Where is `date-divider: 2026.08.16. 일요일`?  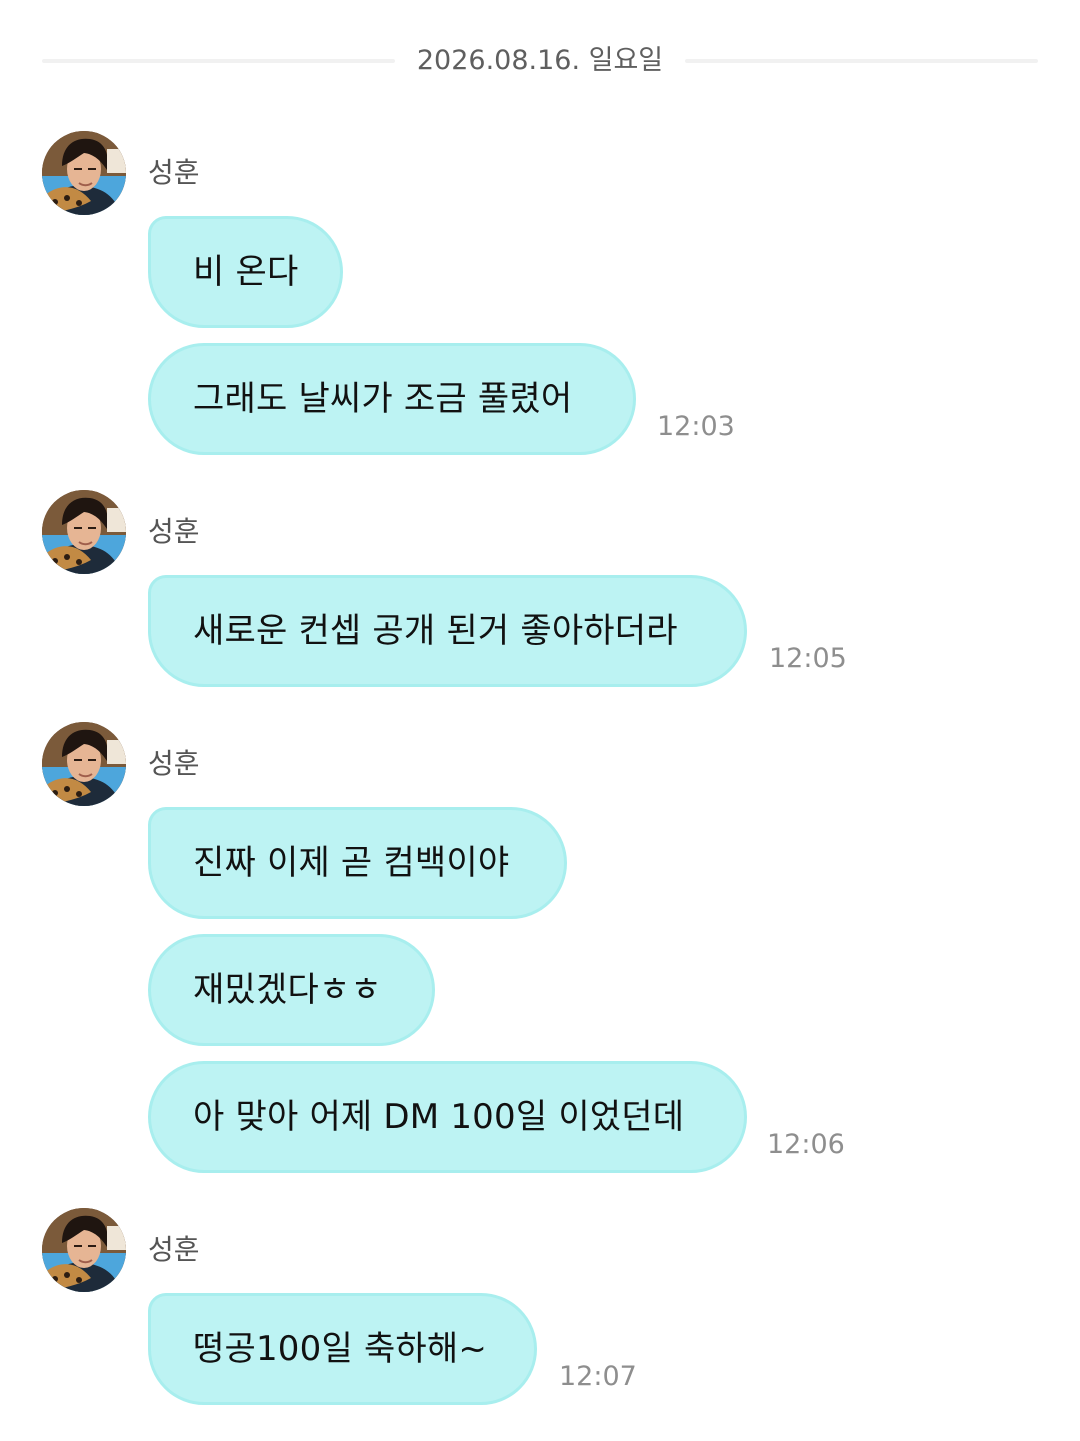
date-divider: 2026.08.16. 일요일 is located at coordinates (540, 61).